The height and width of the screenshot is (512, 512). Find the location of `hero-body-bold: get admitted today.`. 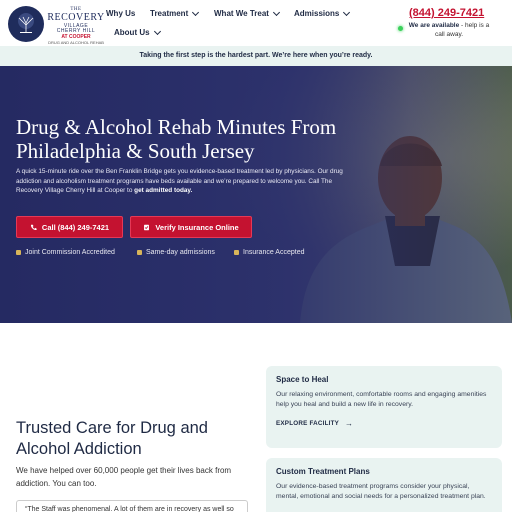

hero-body-bold: get admitted today. is located at coordinates (163, 191).